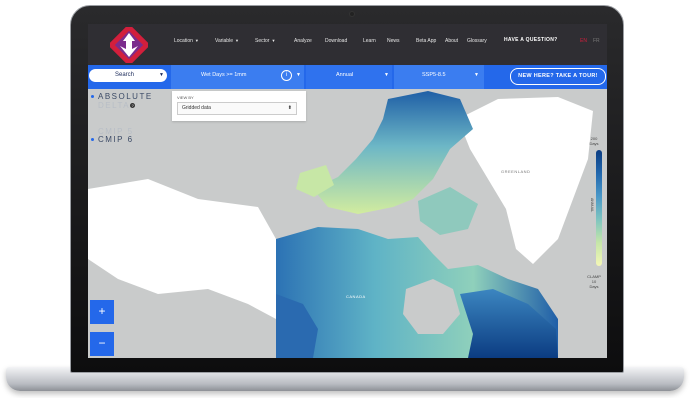 The height and width of the screenshot is (398, 690). I want to click on nav-variable: Variable ▼, so click(227, 41).